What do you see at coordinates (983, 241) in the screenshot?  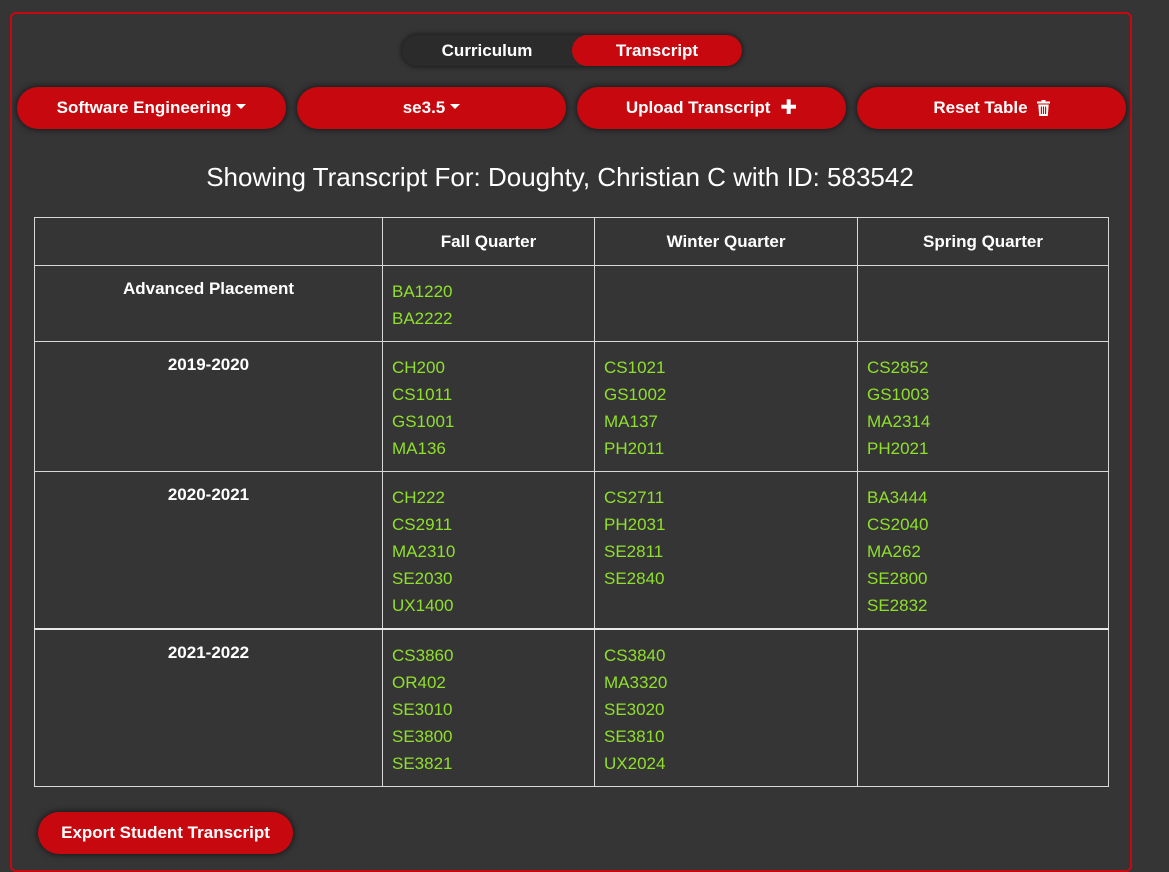 I see `header-spring: Spring Quarter` at bounding box center [983, 241].